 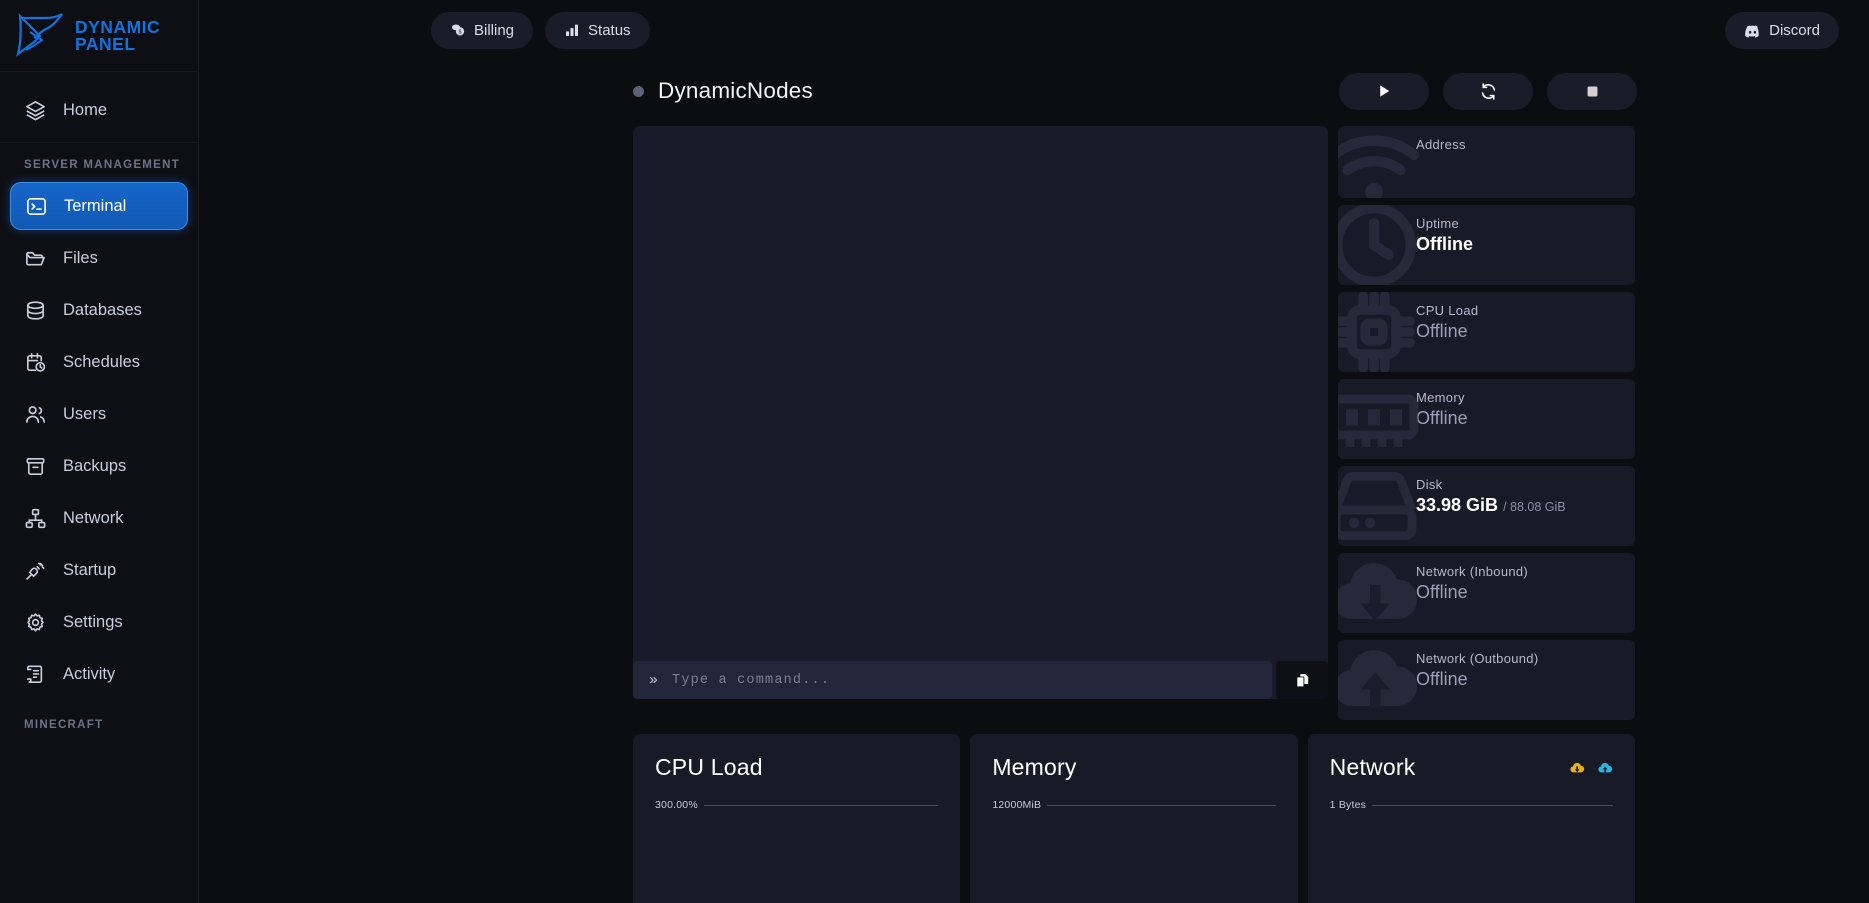 I want to click on database-icon, so click(x=35, y=310).